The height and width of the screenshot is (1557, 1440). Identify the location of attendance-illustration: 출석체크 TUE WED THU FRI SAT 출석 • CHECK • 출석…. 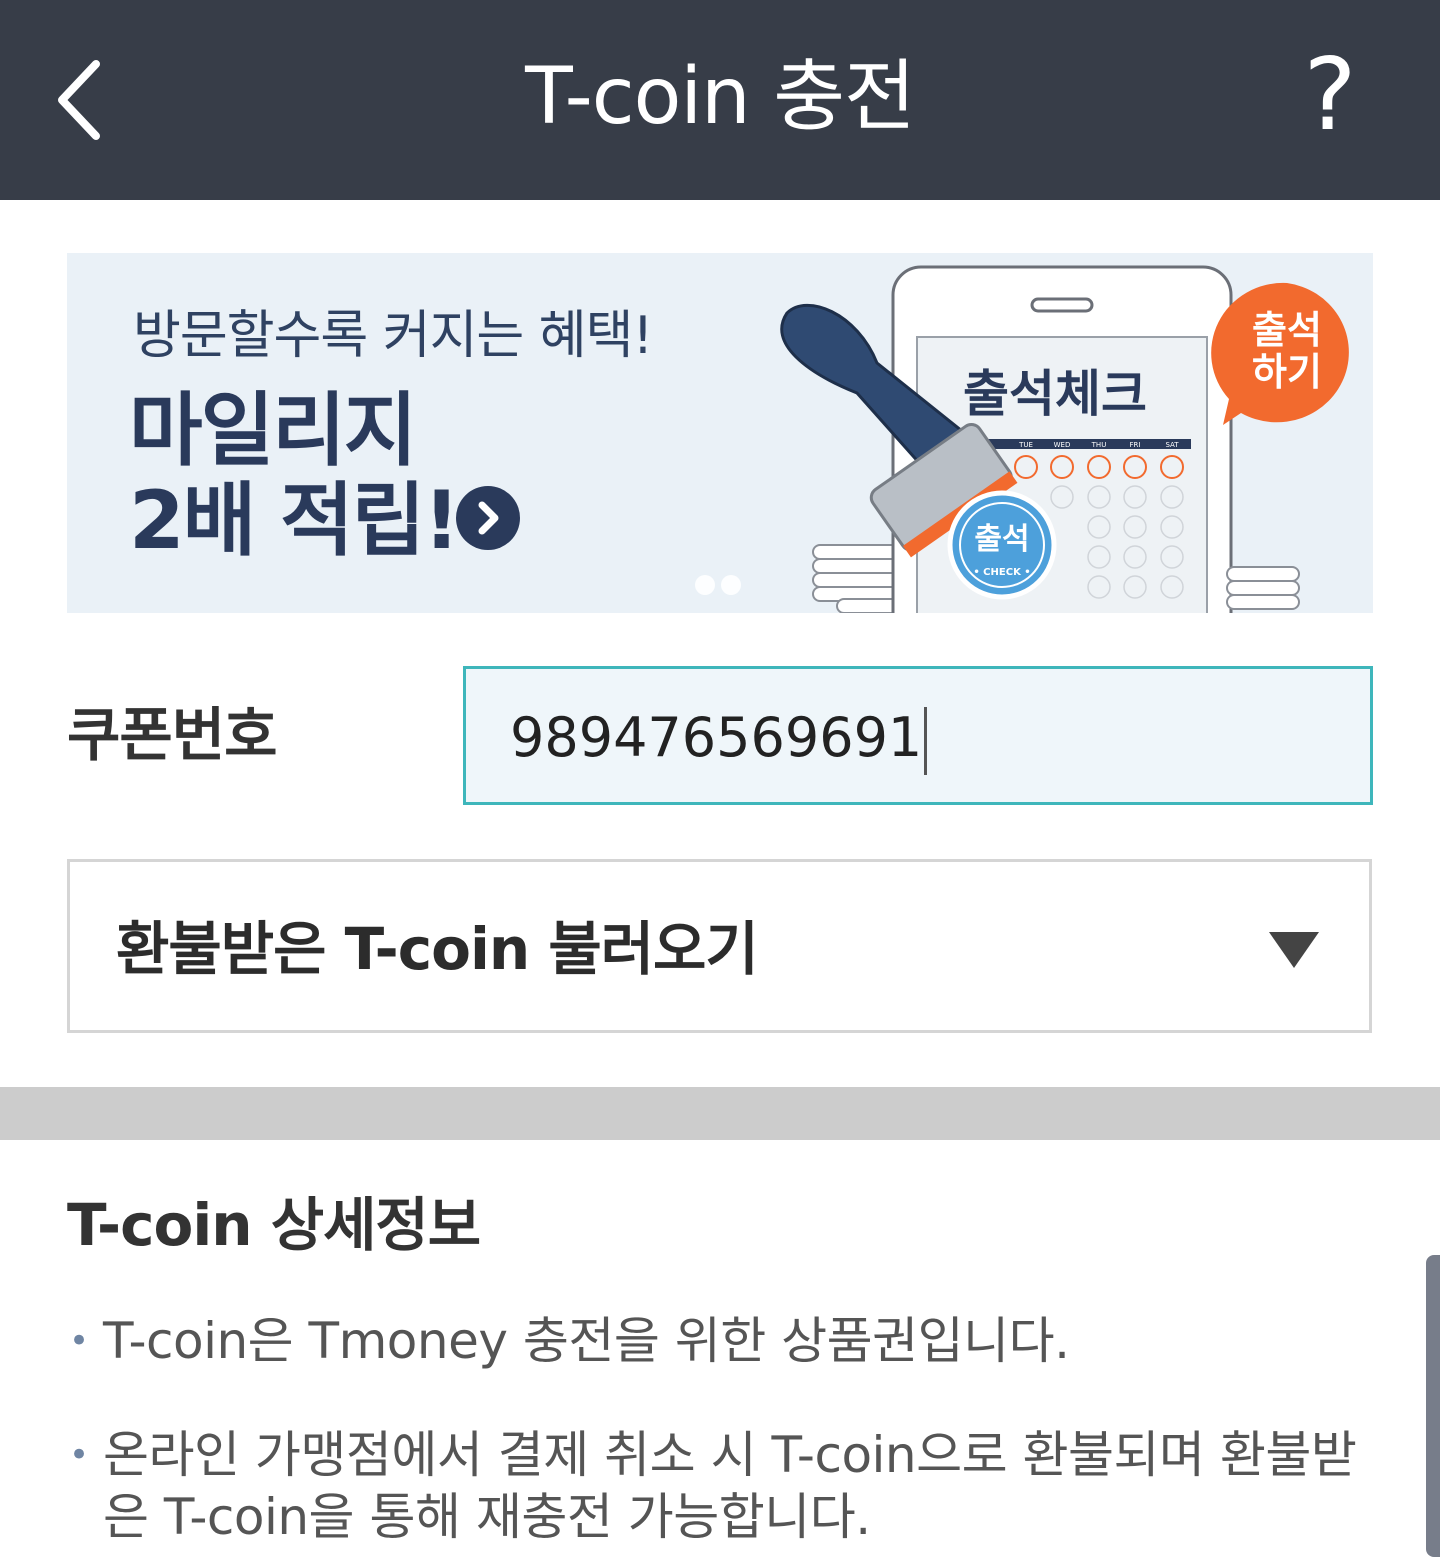
(1064, 439).